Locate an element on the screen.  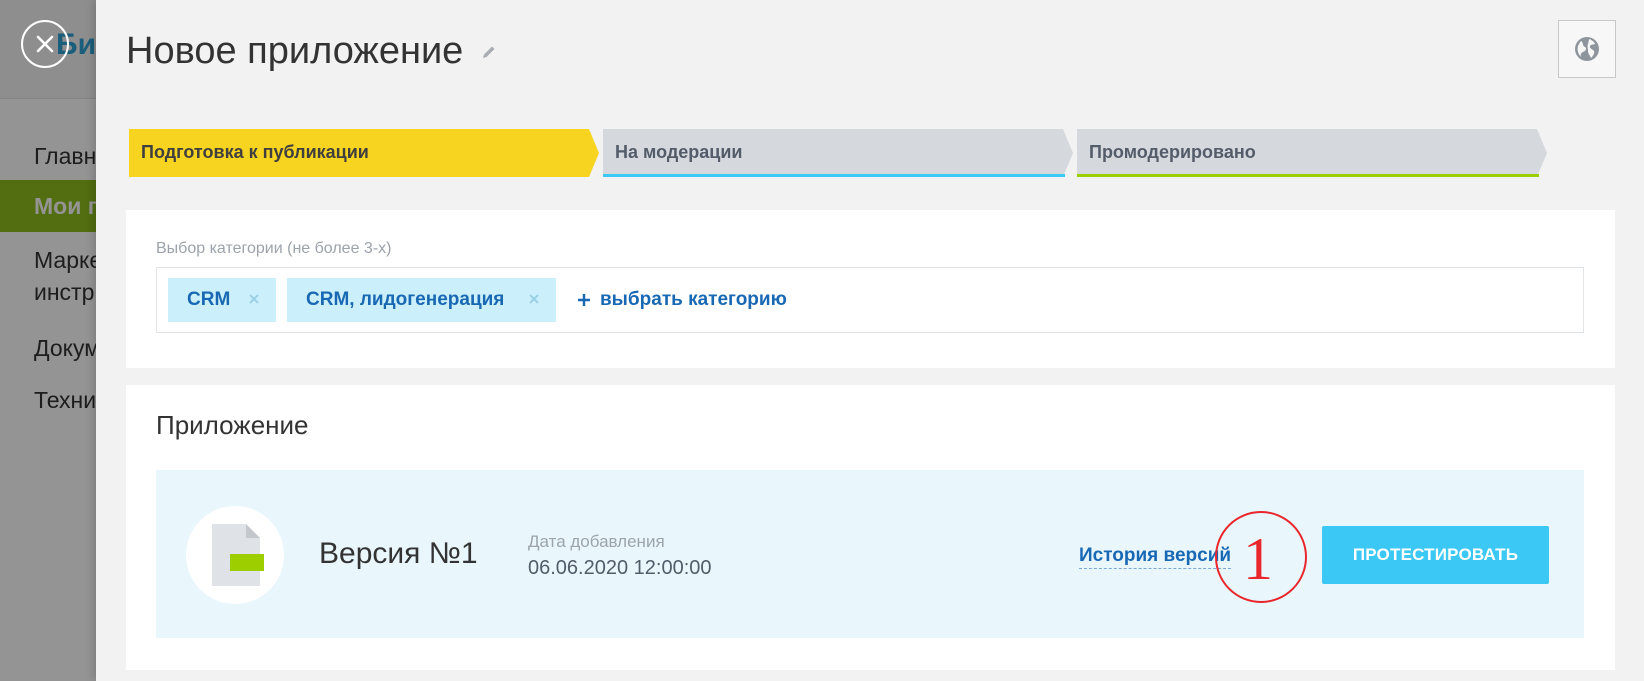
category-label: Выбор категории (не более 3-х) is located at coordinates (274, 248).